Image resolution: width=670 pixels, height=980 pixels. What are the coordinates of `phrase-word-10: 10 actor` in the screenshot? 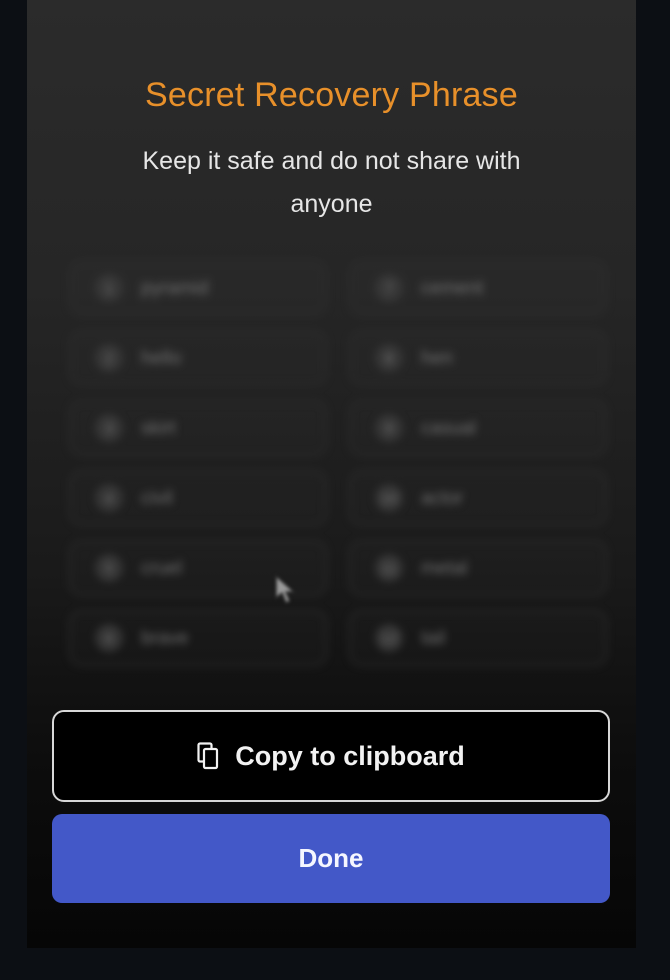 It's located at (478, 498).